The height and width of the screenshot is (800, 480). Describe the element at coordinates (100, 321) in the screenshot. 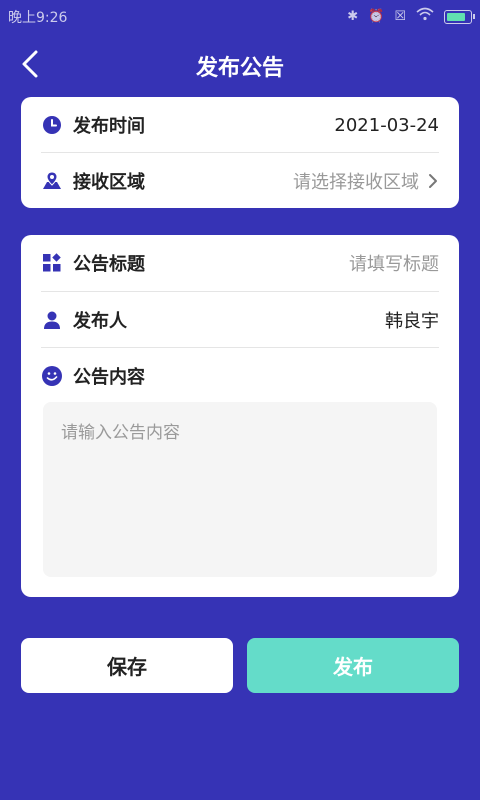

I see `publisher-label: 发布人` at that location.